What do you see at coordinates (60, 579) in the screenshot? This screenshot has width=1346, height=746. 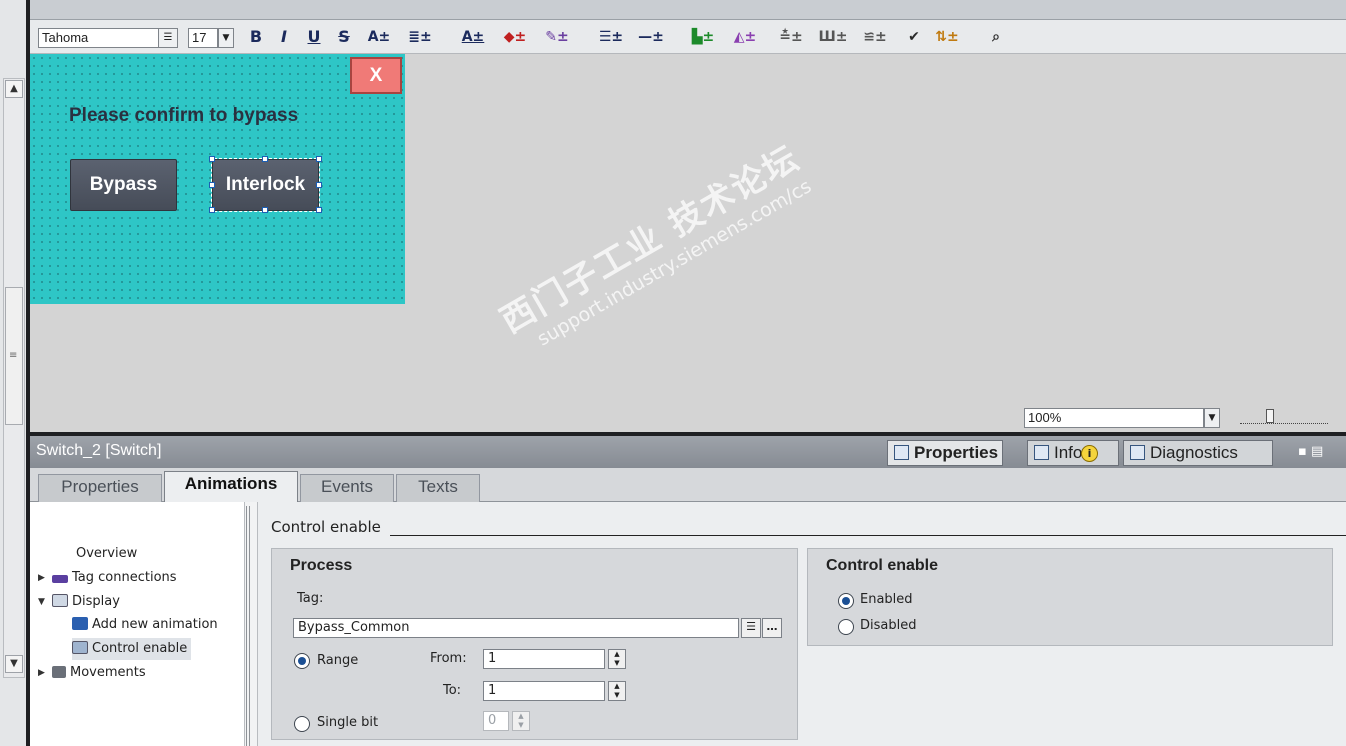 I see `tag-connection-icon` at bounding box center [60, 579].